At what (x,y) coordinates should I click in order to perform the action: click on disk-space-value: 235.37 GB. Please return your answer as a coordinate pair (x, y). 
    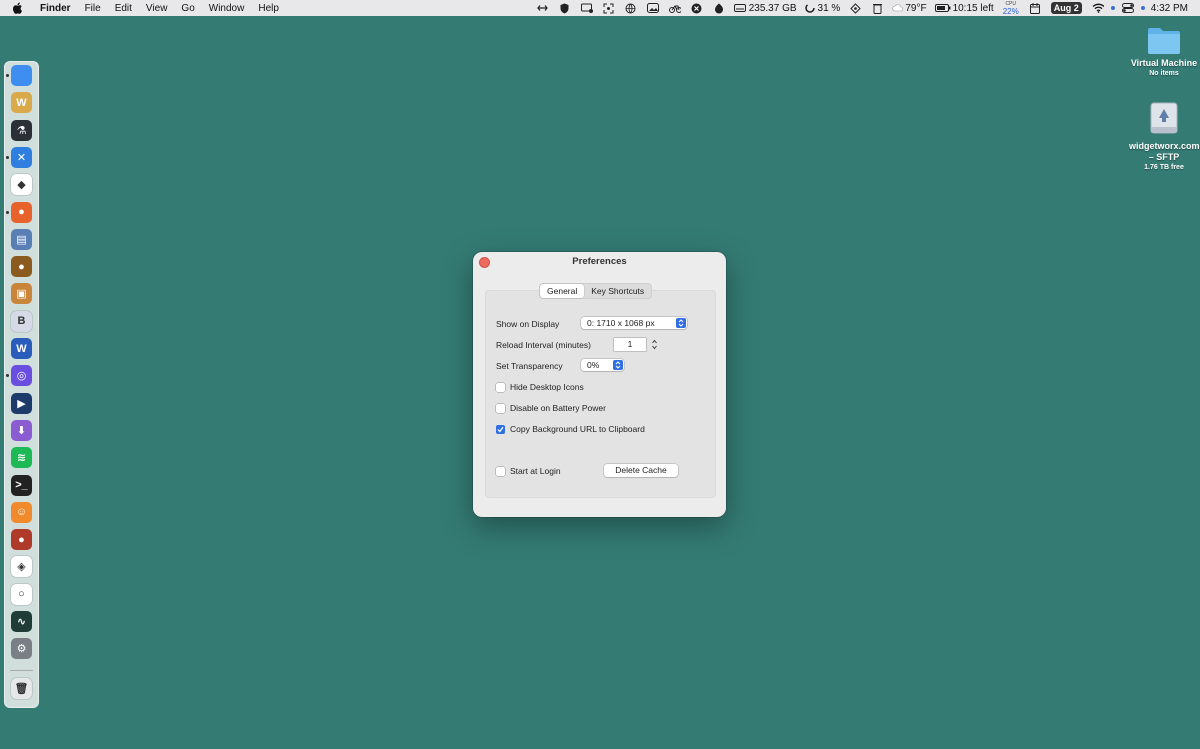
    Looking at the image, I should click on (772, 8).